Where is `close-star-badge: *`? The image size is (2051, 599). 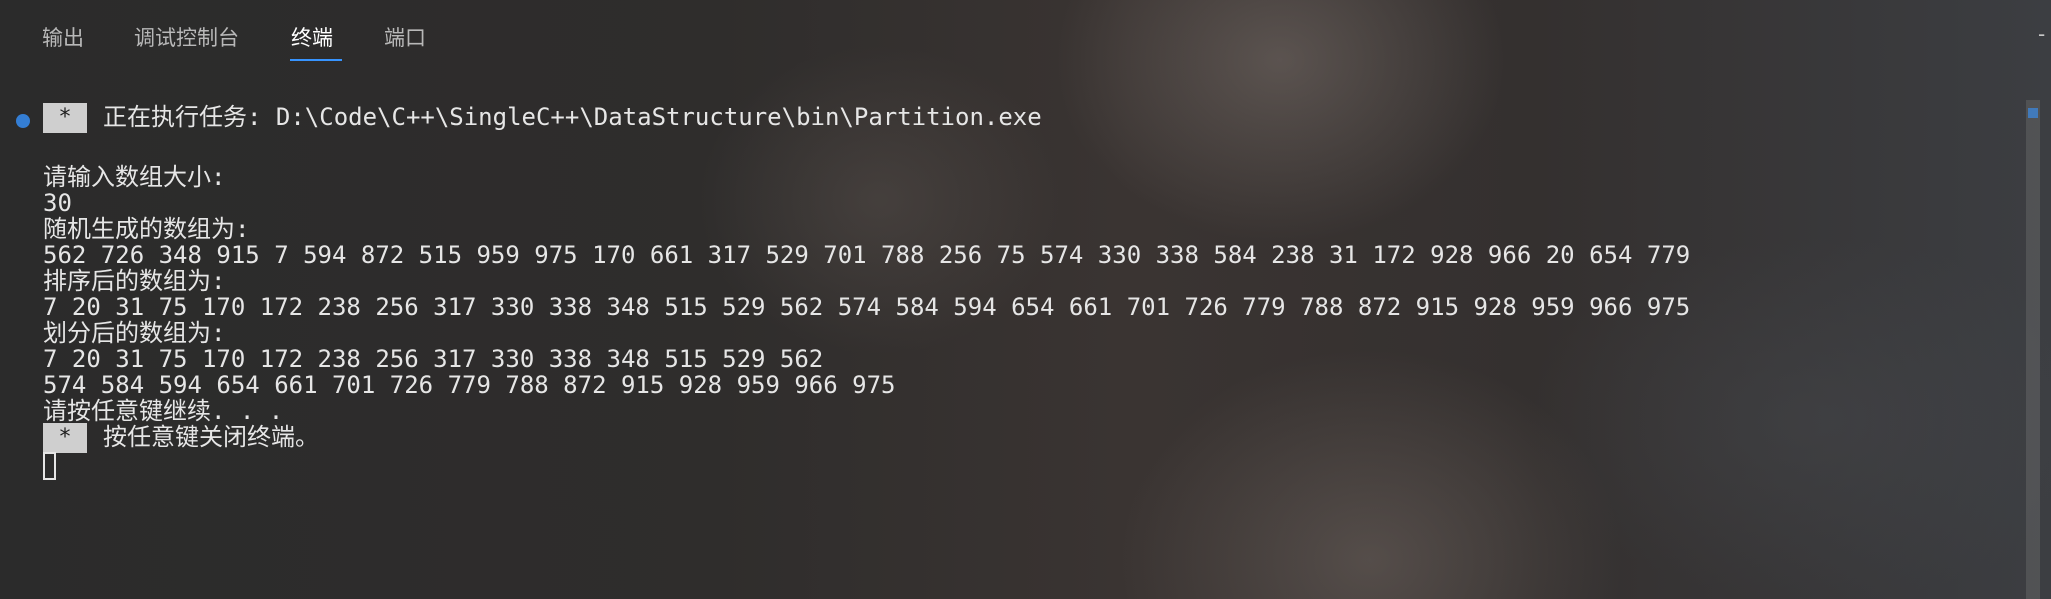 close-star-badge: * is located at coordinates (65, 438).